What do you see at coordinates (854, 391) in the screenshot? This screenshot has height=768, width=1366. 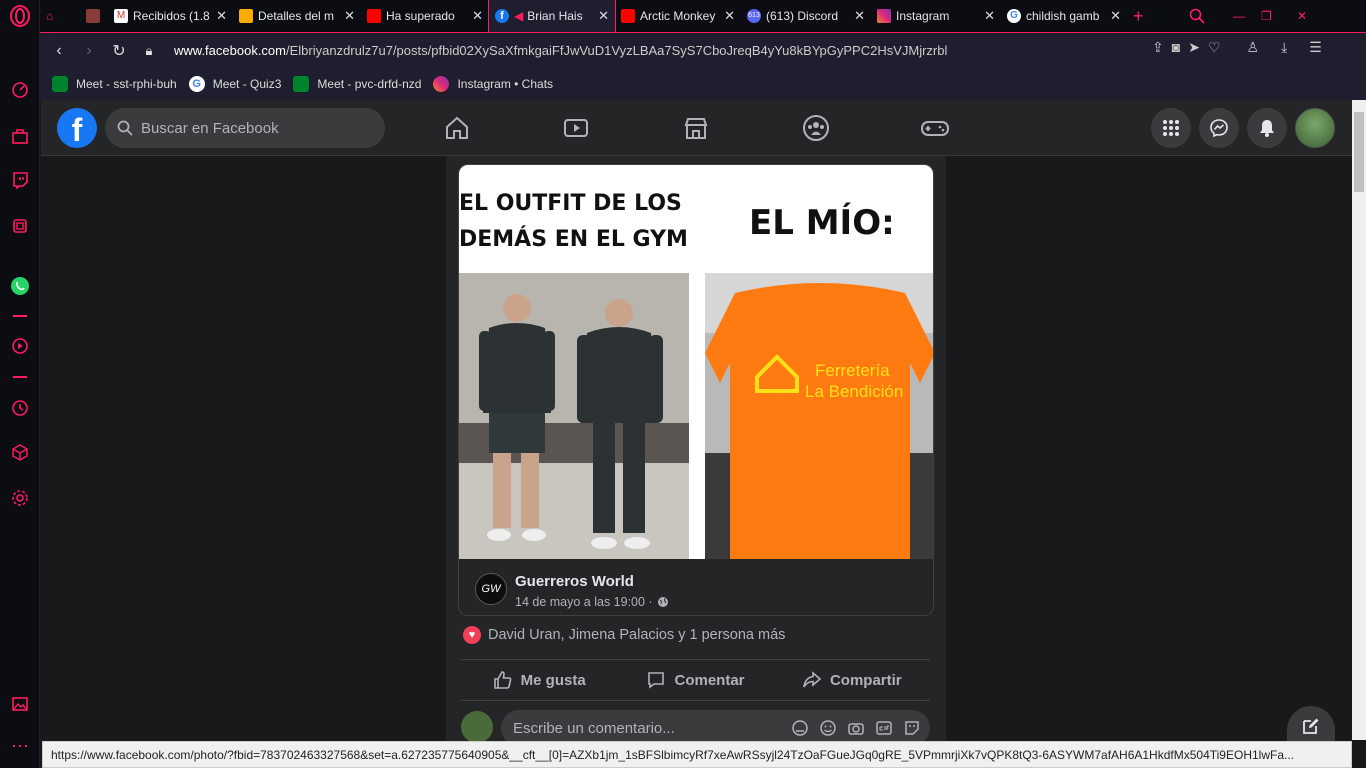 I see `shirt-text-2: La Bendición` at bounding box center [854, 391].